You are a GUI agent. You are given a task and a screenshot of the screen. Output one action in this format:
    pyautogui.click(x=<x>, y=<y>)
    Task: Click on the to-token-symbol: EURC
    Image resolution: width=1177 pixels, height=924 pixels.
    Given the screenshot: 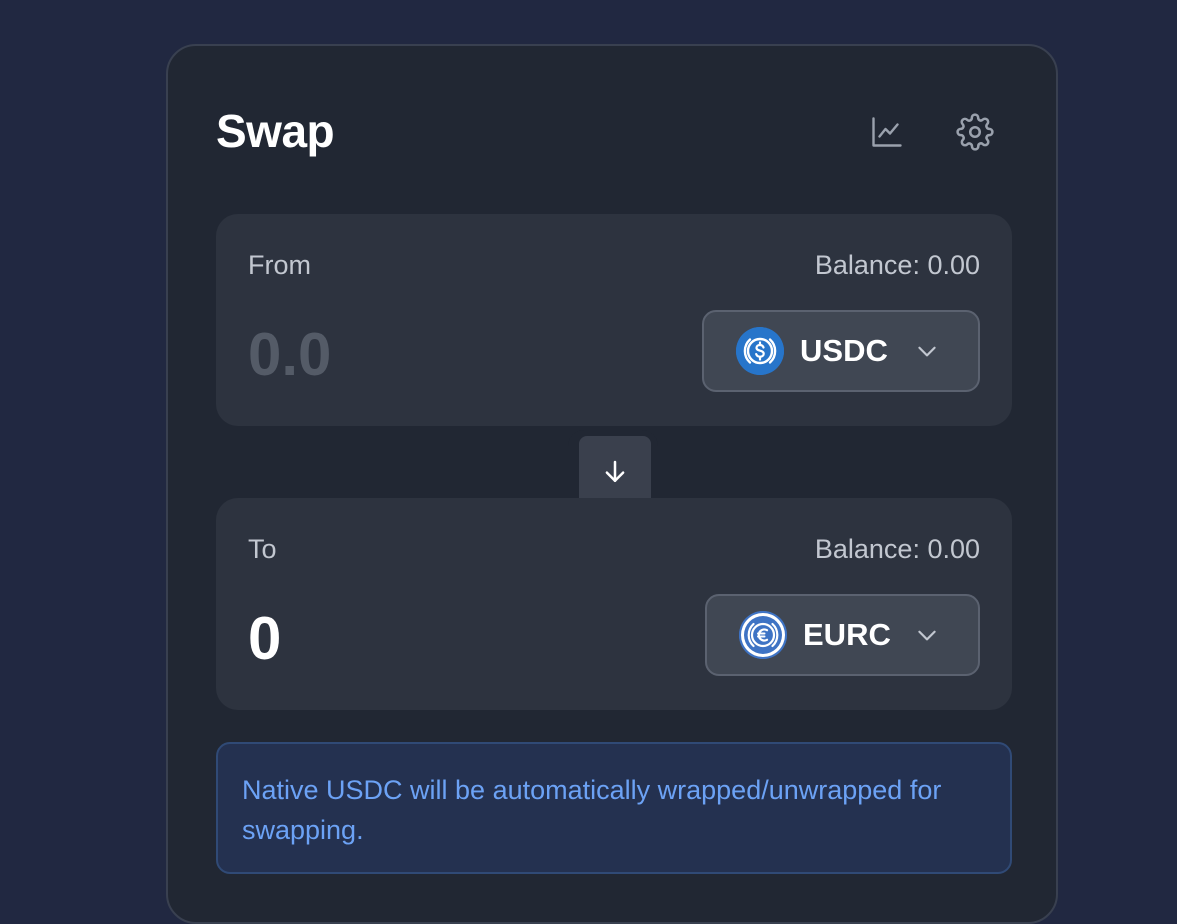 What is the action you would take?
    pyautogui.click(x=847, y=634)
    